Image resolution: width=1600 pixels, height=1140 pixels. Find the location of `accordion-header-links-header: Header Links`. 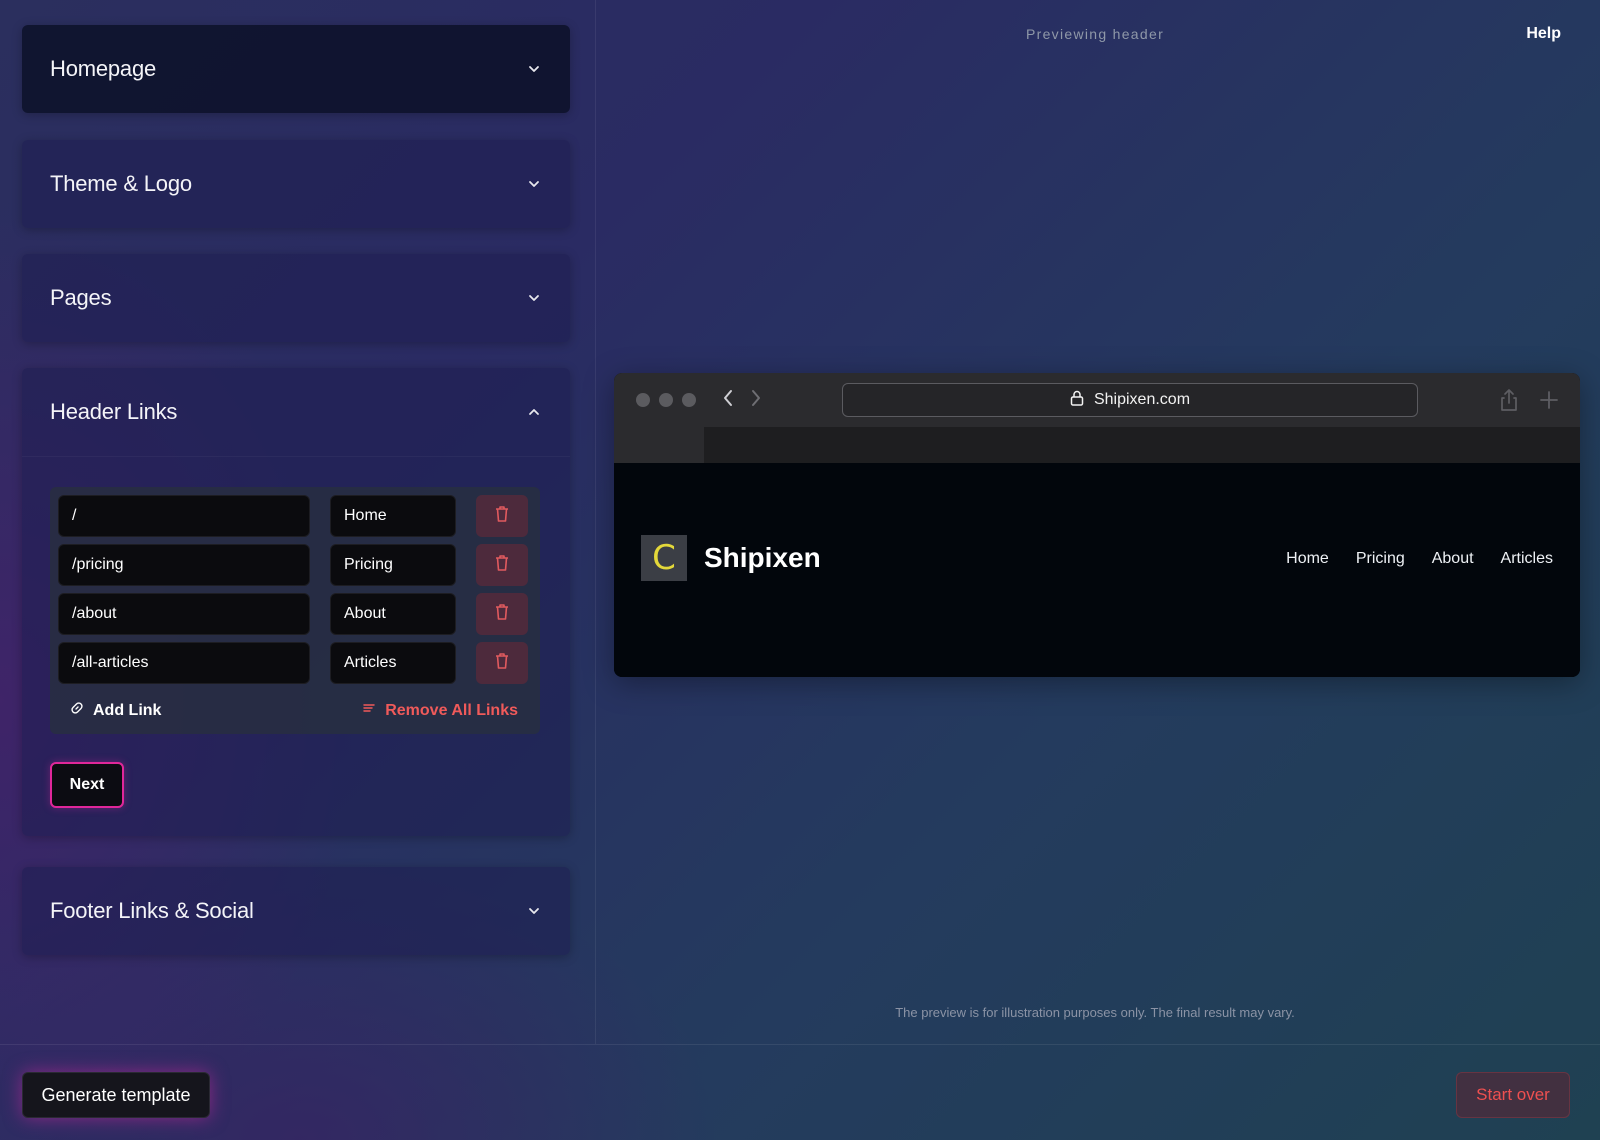

accordion-header-links-header: Header Links is located at coordinates (296, 412).